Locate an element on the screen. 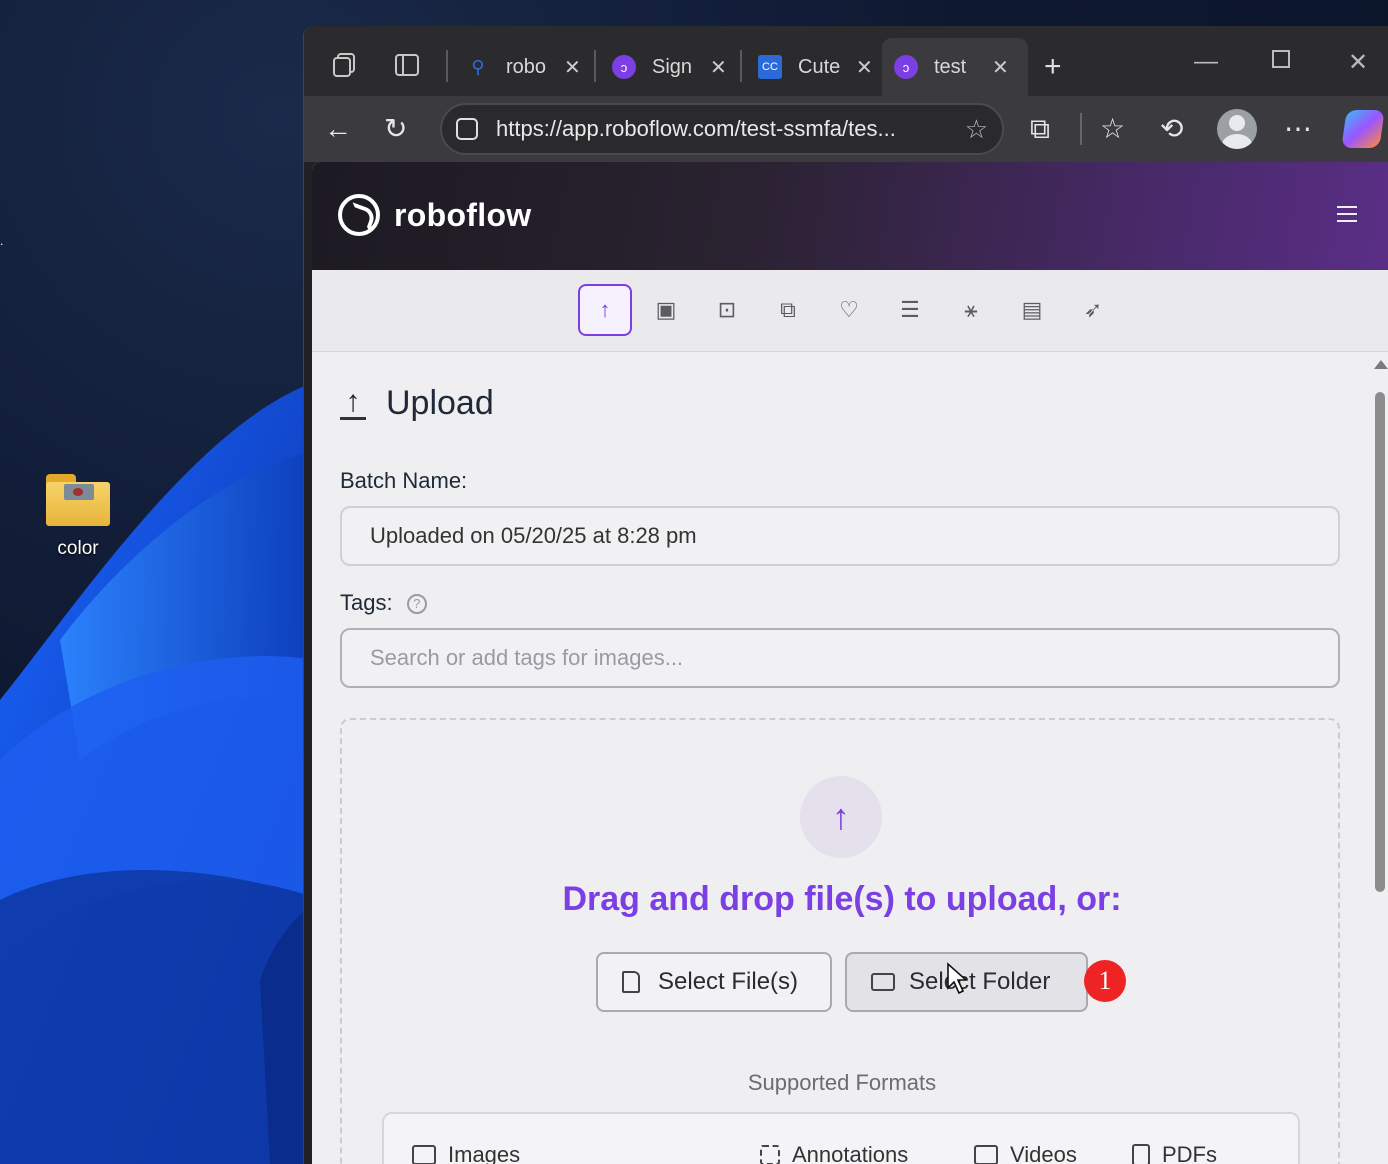  cc-icon: CC is located at coordinates (770, 67).